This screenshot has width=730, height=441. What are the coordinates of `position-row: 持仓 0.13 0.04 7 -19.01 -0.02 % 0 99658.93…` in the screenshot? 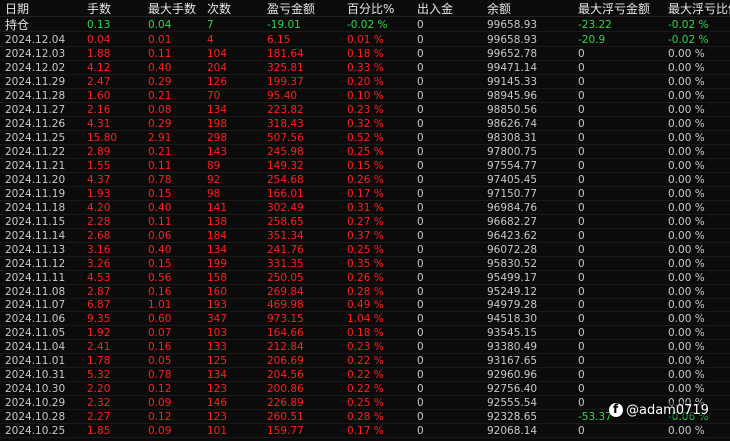 It's located at (365, 25).